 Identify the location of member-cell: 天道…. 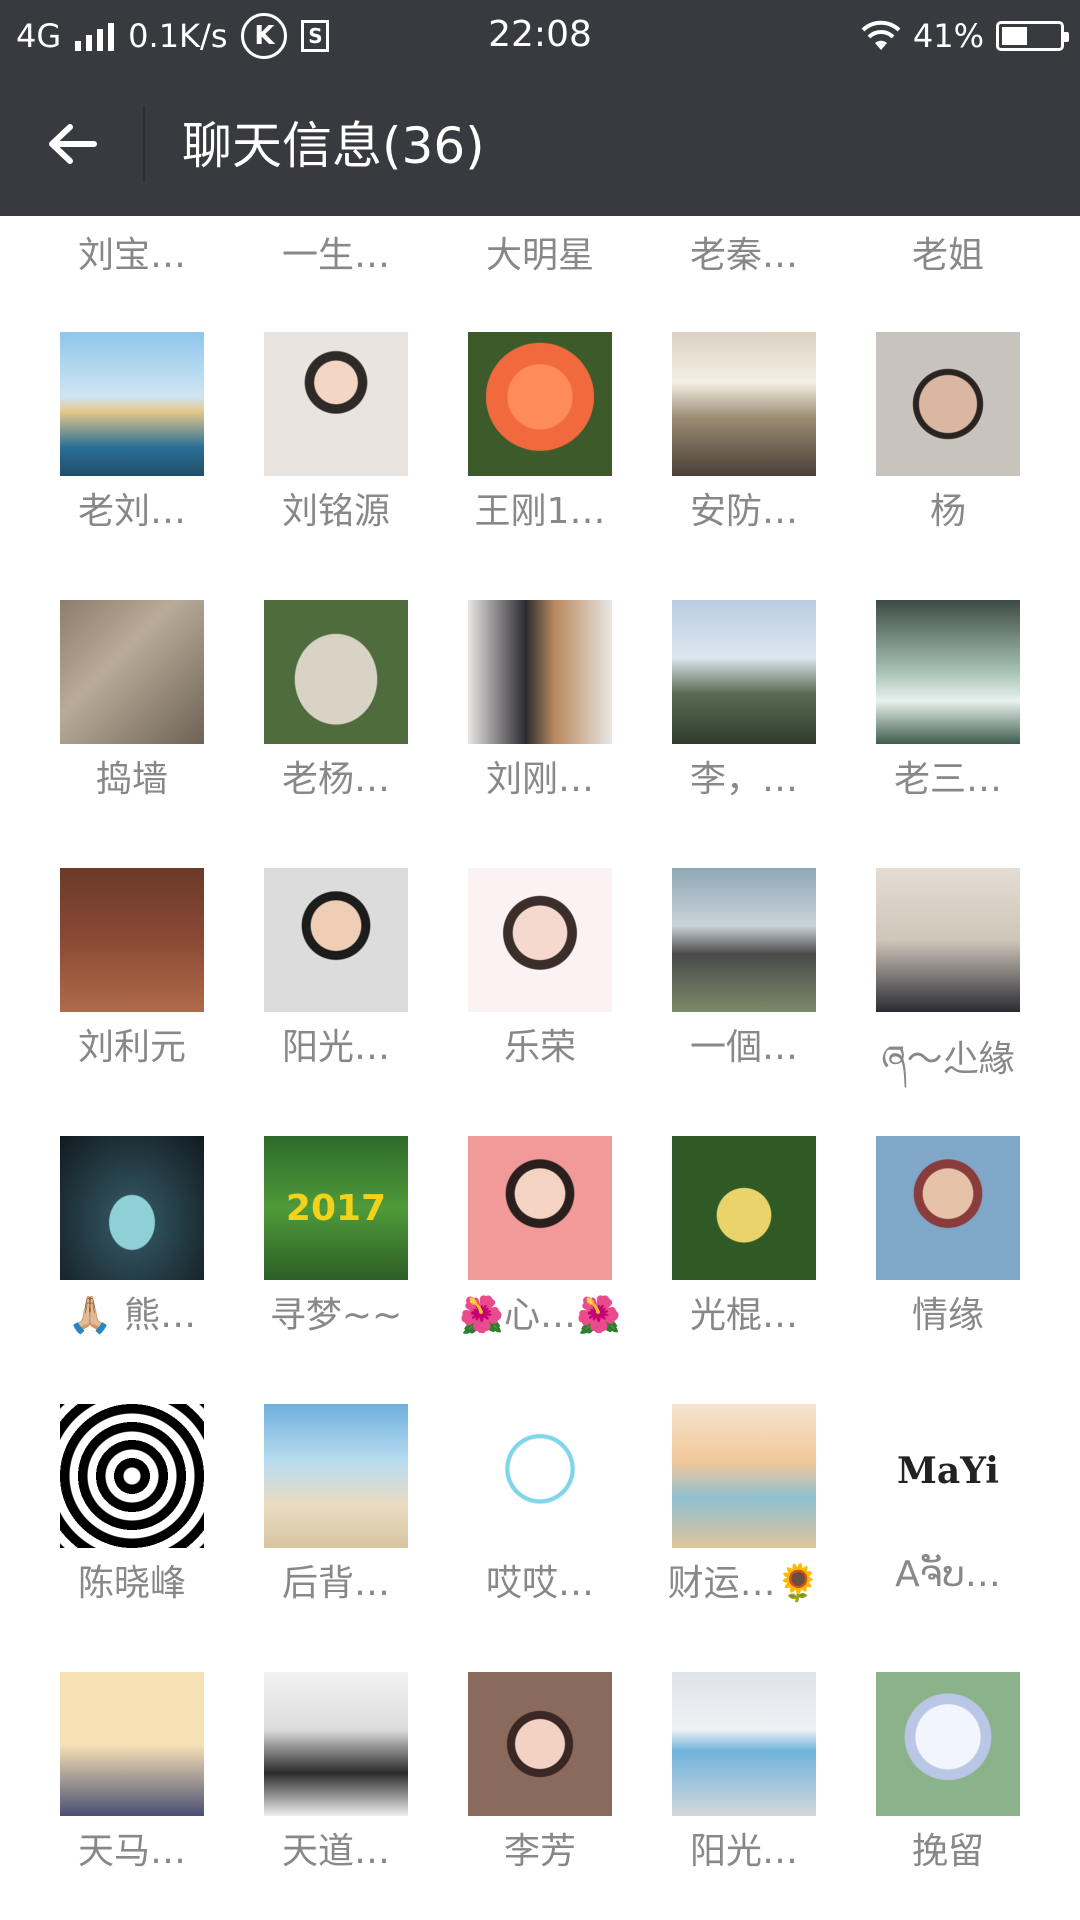
(324, 1796).